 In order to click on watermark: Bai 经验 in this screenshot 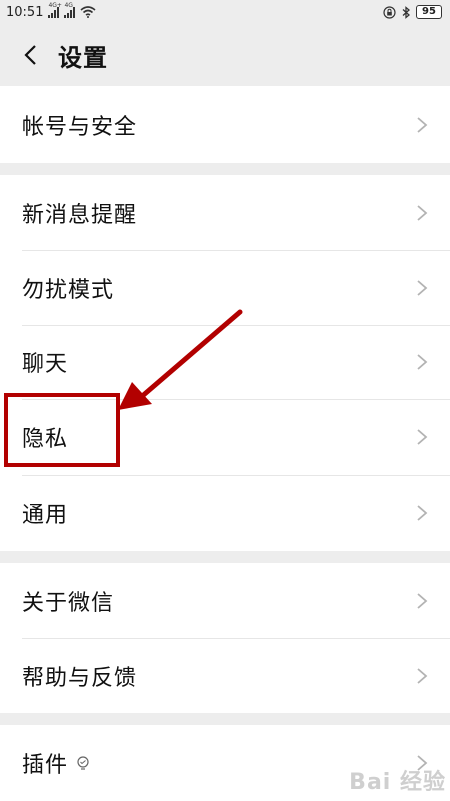, I will do `click(397, 782)`.